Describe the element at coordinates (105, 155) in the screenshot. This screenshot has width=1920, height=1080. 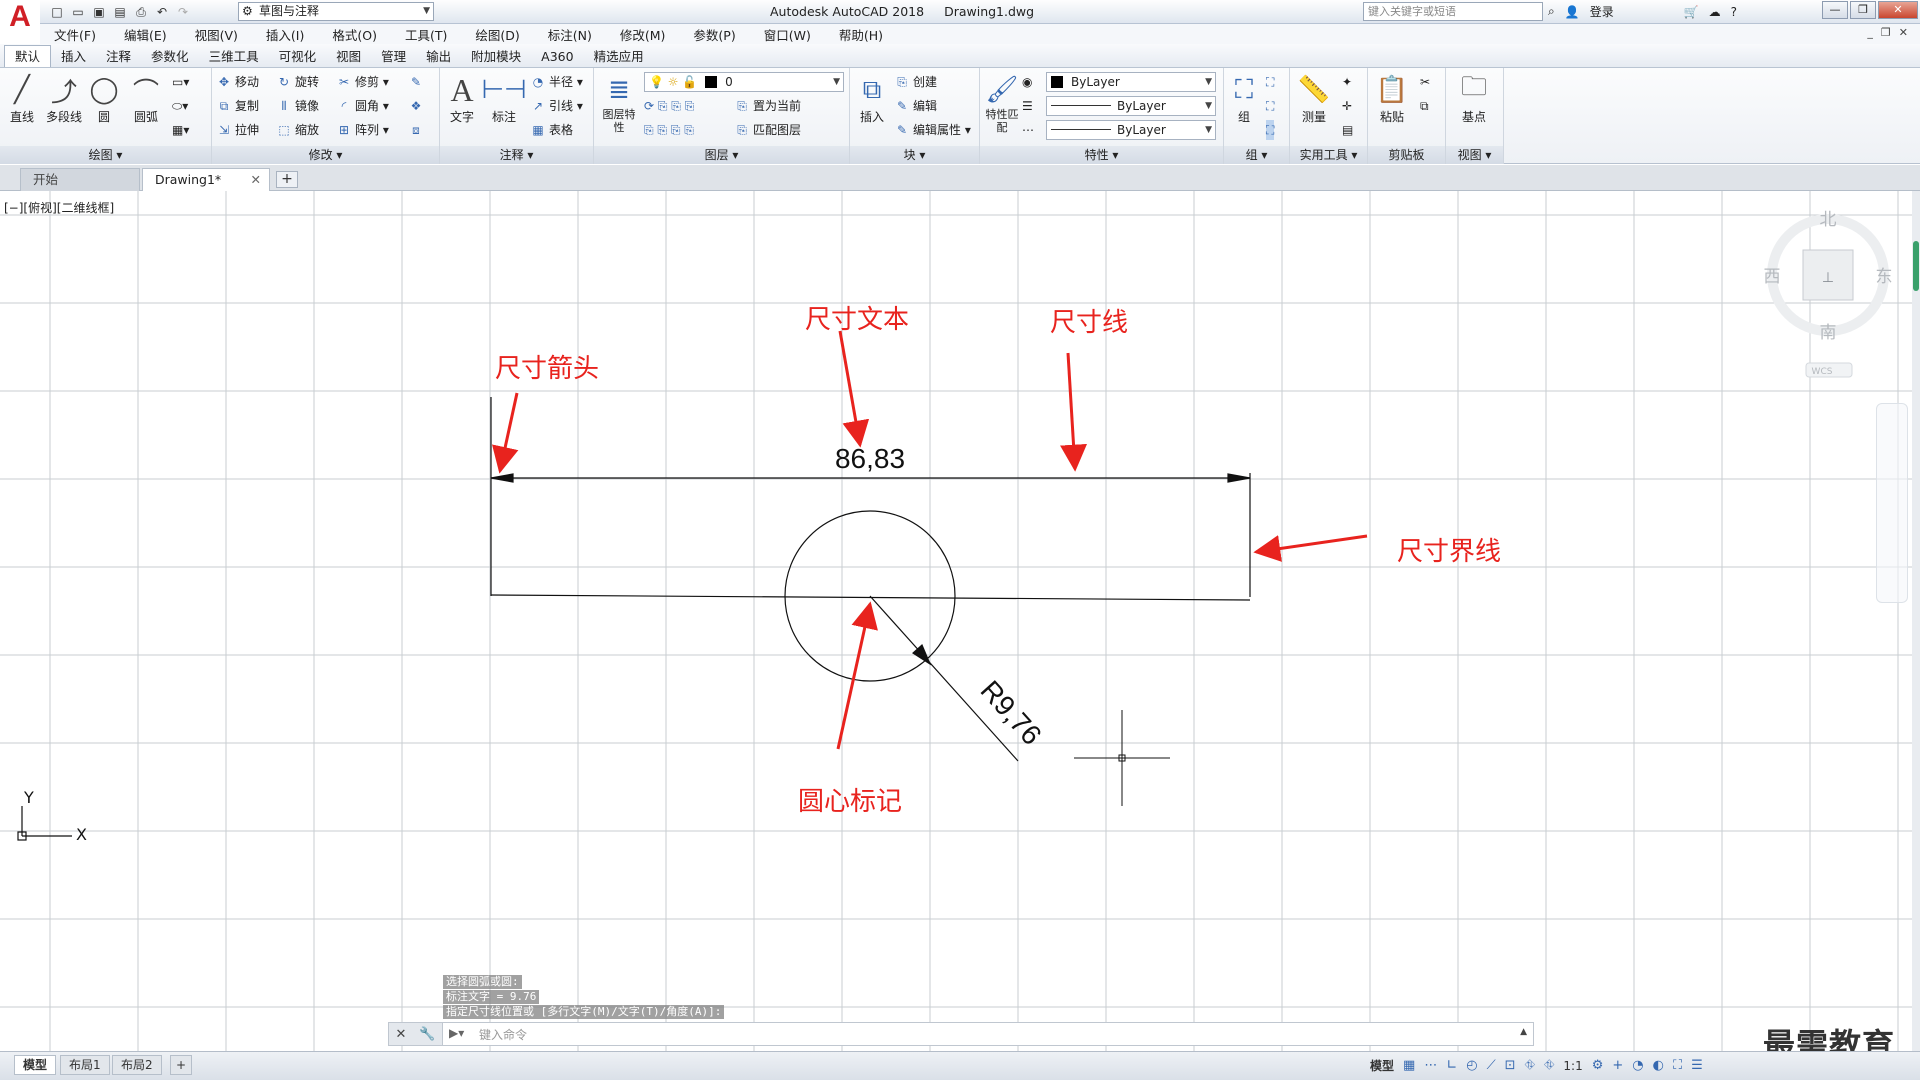
I see `draw-panel-title: 绘图 ▾` at that location.